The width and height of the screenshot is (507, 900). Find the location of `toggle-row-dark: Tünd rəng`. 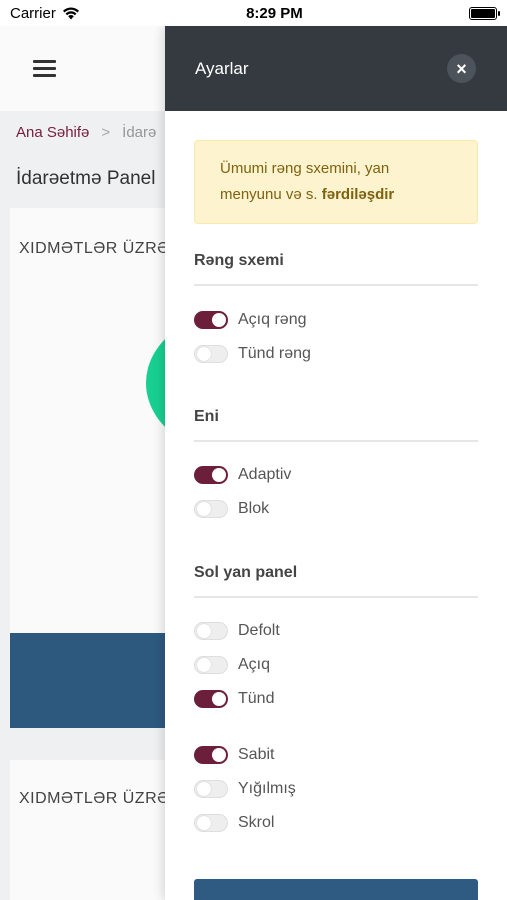

toggle-row-dark: Tünd rəng is located at coordinates (336, 354).